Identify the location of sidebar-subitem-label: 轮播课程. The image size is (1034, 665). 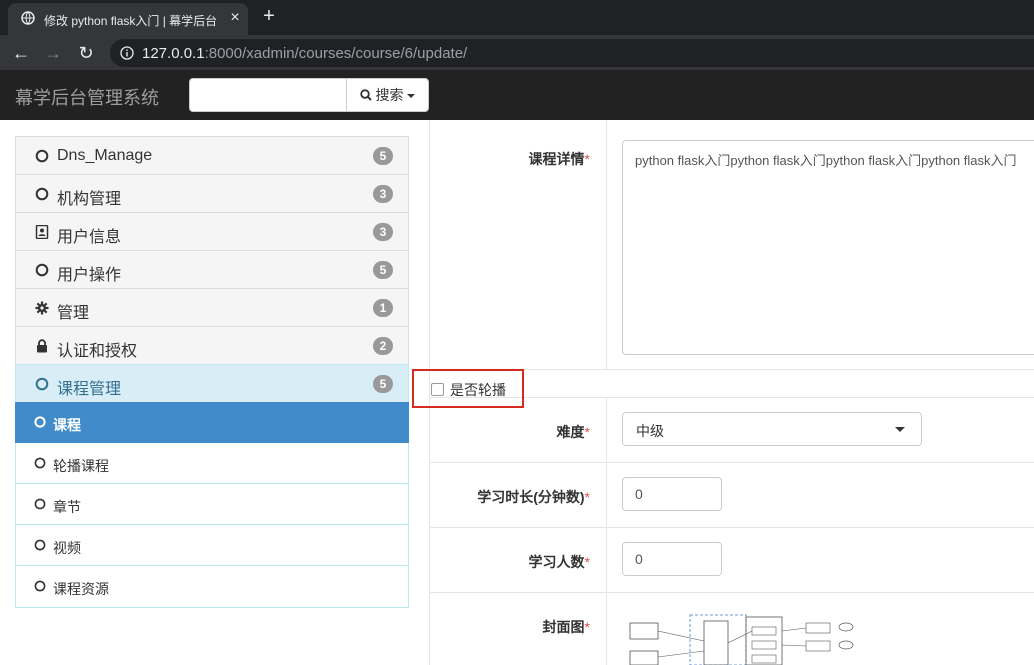
(81, 466).